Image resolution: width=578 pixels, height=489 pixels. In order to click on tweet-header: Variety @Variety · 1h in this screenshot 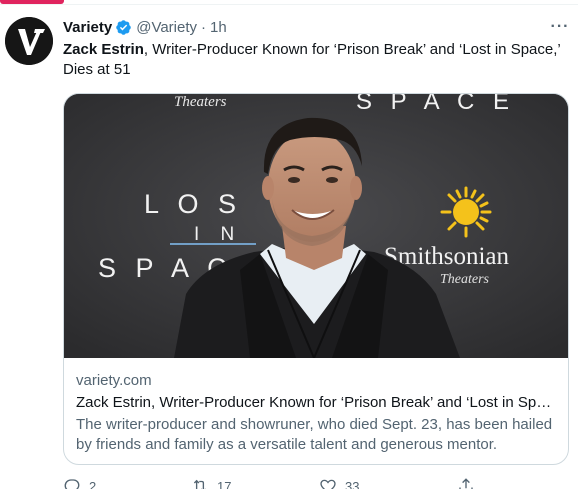, I will do `click(145, 27)`.